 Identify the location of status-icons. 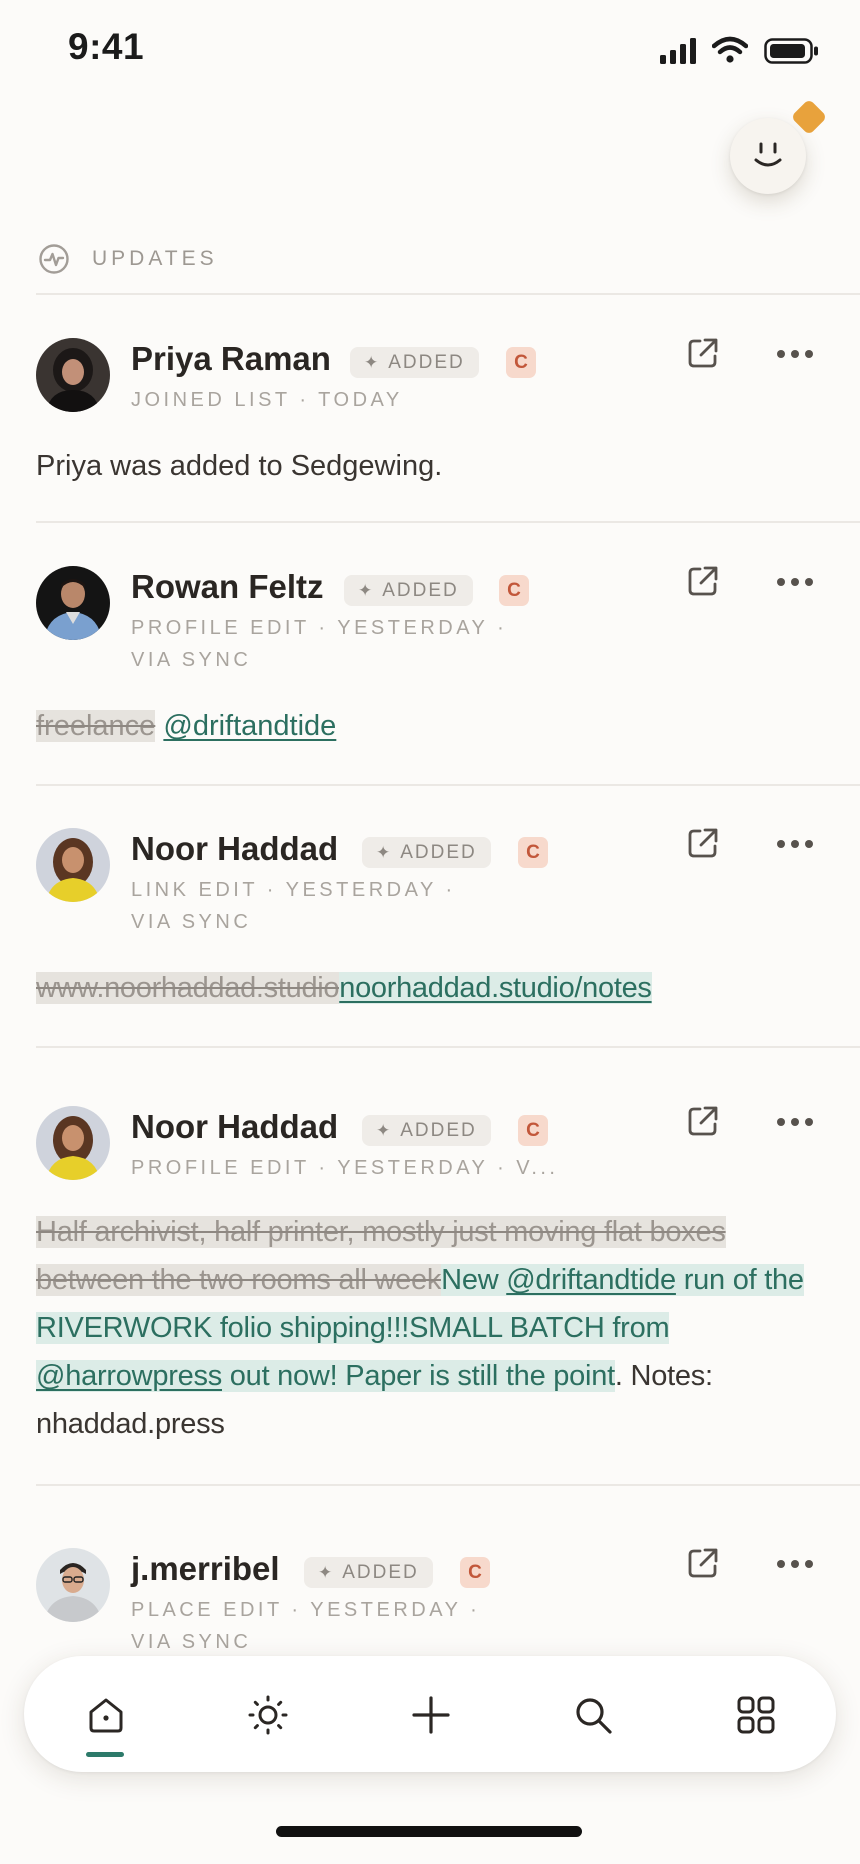
(760, 52).